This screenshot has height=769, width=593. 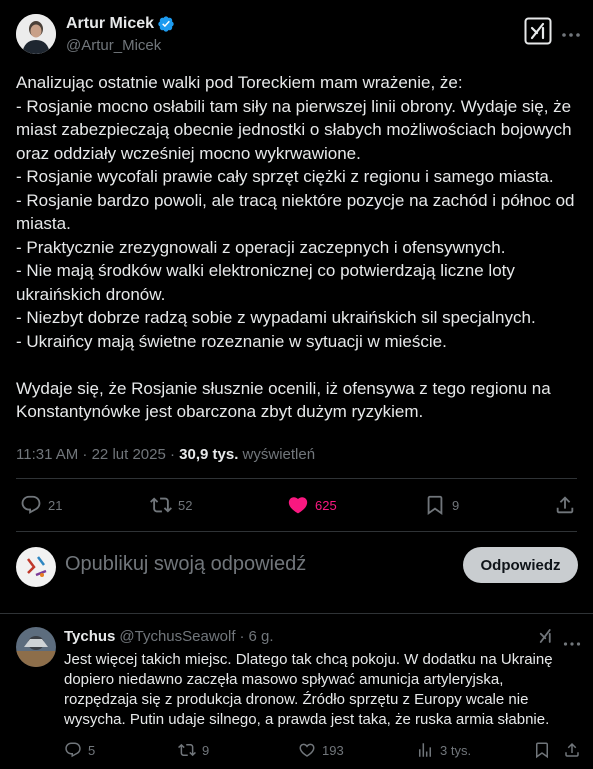 I want to click on reply-repost-count: 9, so click(x=206, y=750).